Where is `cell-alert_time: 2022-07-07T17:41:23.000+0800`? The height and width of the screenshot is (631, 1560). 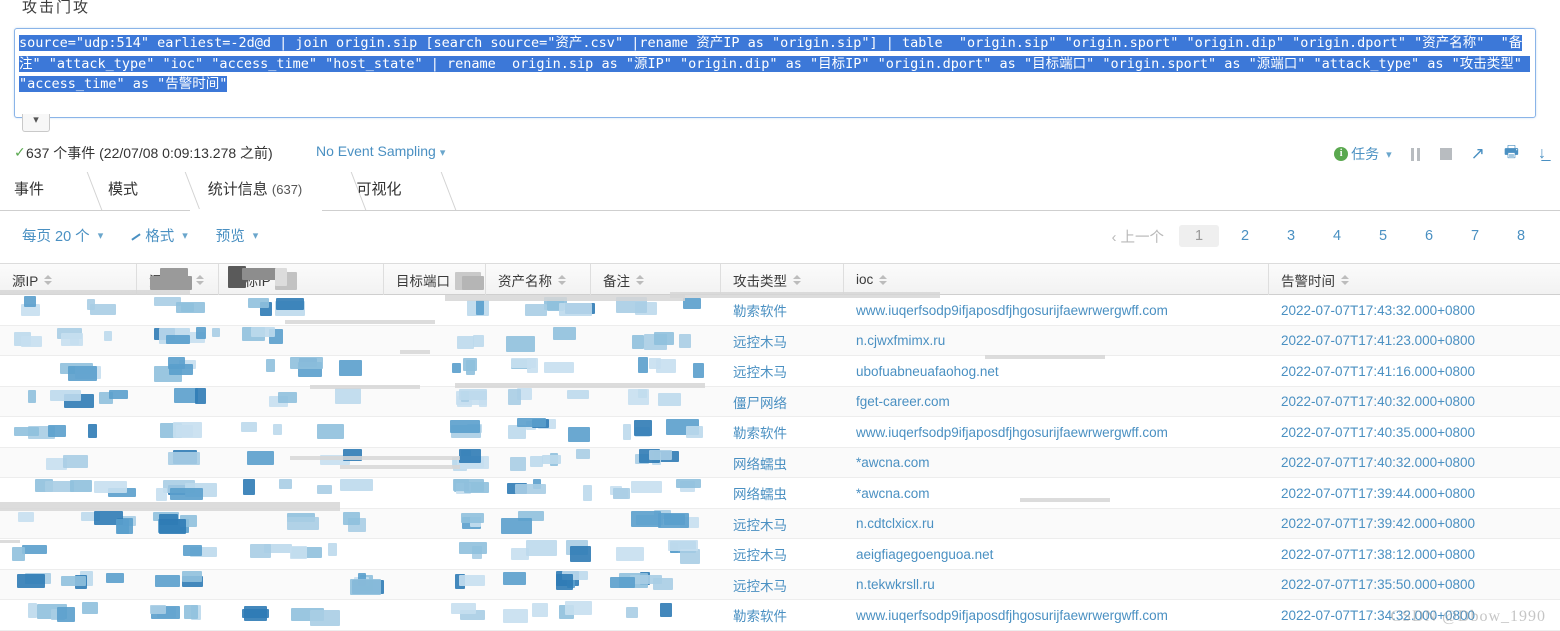
cell-alert_time: 2022-07-07T17:41:23.000+0800 is located at coordinates (1414, 341).